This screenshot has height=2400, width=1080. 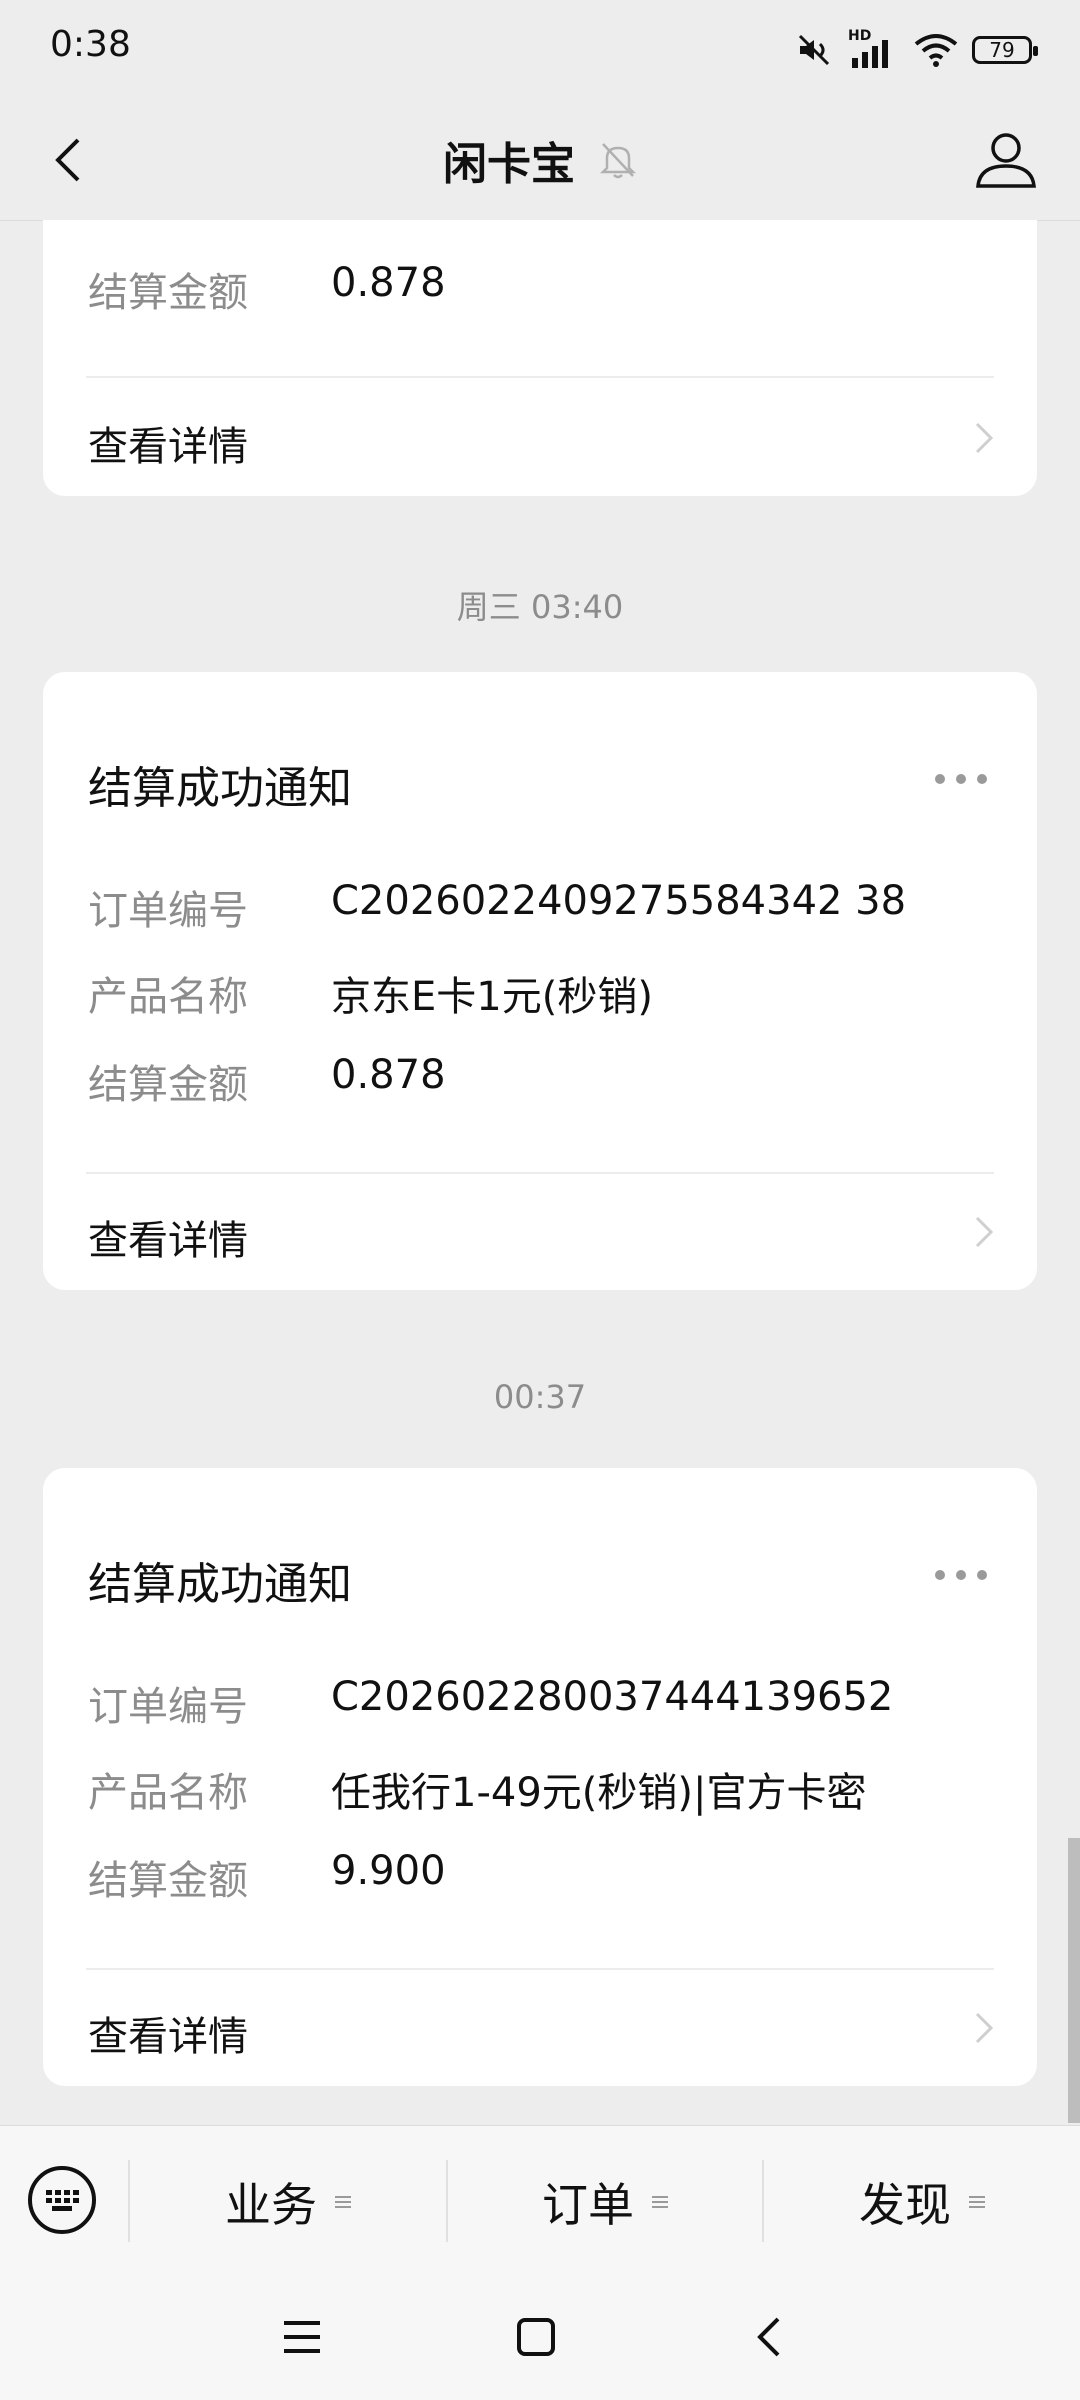 What do you see at coordinates (388, 1871) in the screenshot?
I see `field-value: 9.900` at bounding box center [388, 1871].